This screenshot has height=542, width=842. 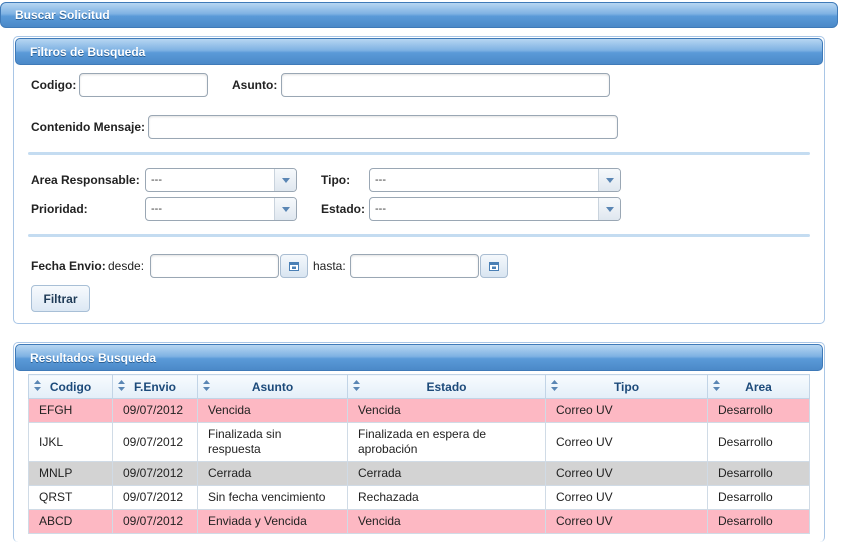 What do you see at coordinates (54, 85) in the screenshot?
I see `codigo-label: Codigo:` at bounding box center [54, 85].